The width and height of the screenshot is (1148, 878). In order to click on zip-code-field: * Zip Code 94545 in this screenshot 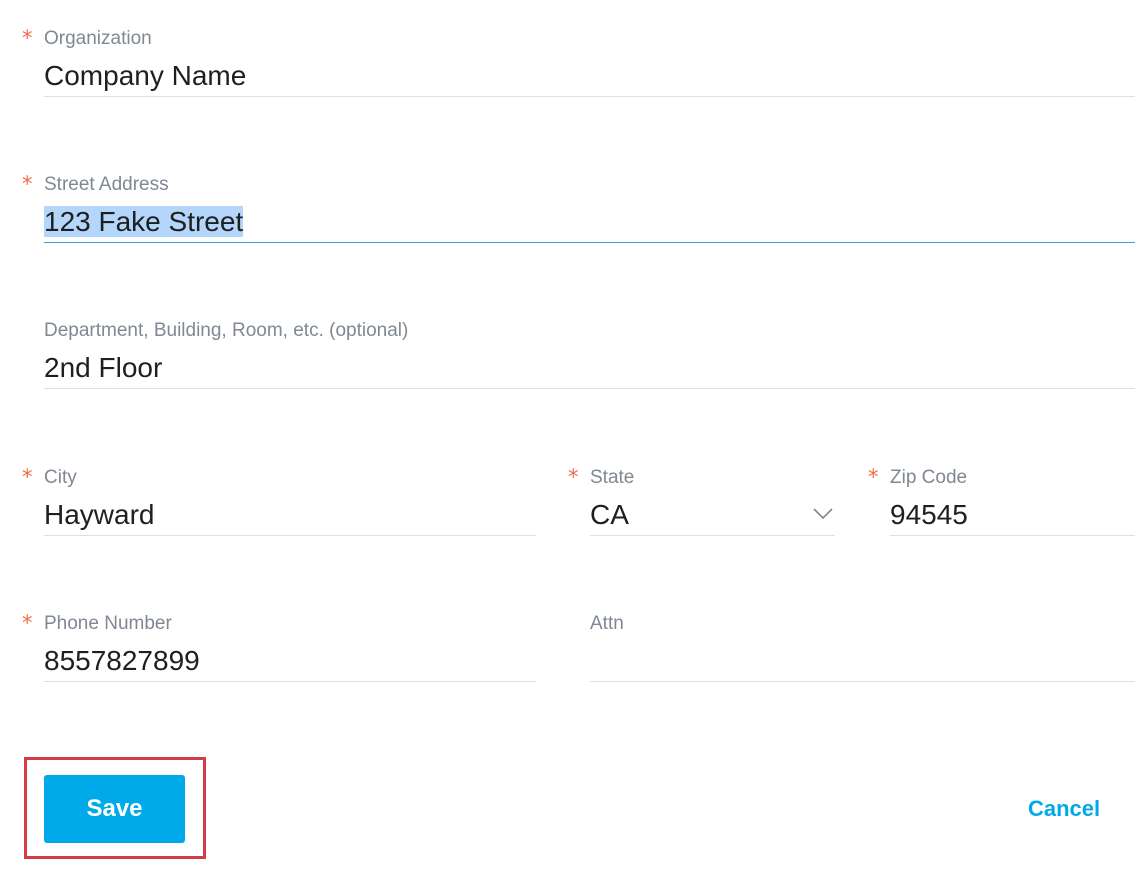, I will do `click(1001, 507)`.